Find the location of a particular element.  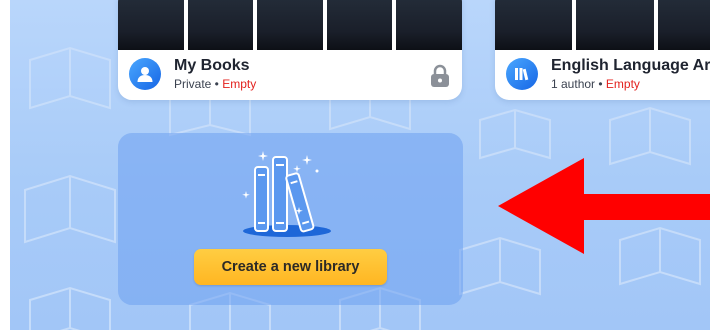

red-arrow-left-icon is located at coordinates (604, 206).